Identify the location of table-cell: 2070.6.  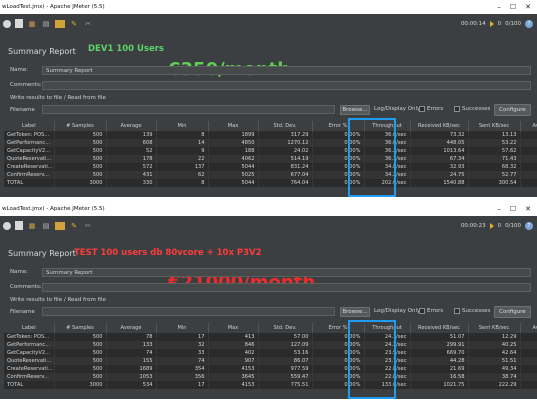
(528, 135).